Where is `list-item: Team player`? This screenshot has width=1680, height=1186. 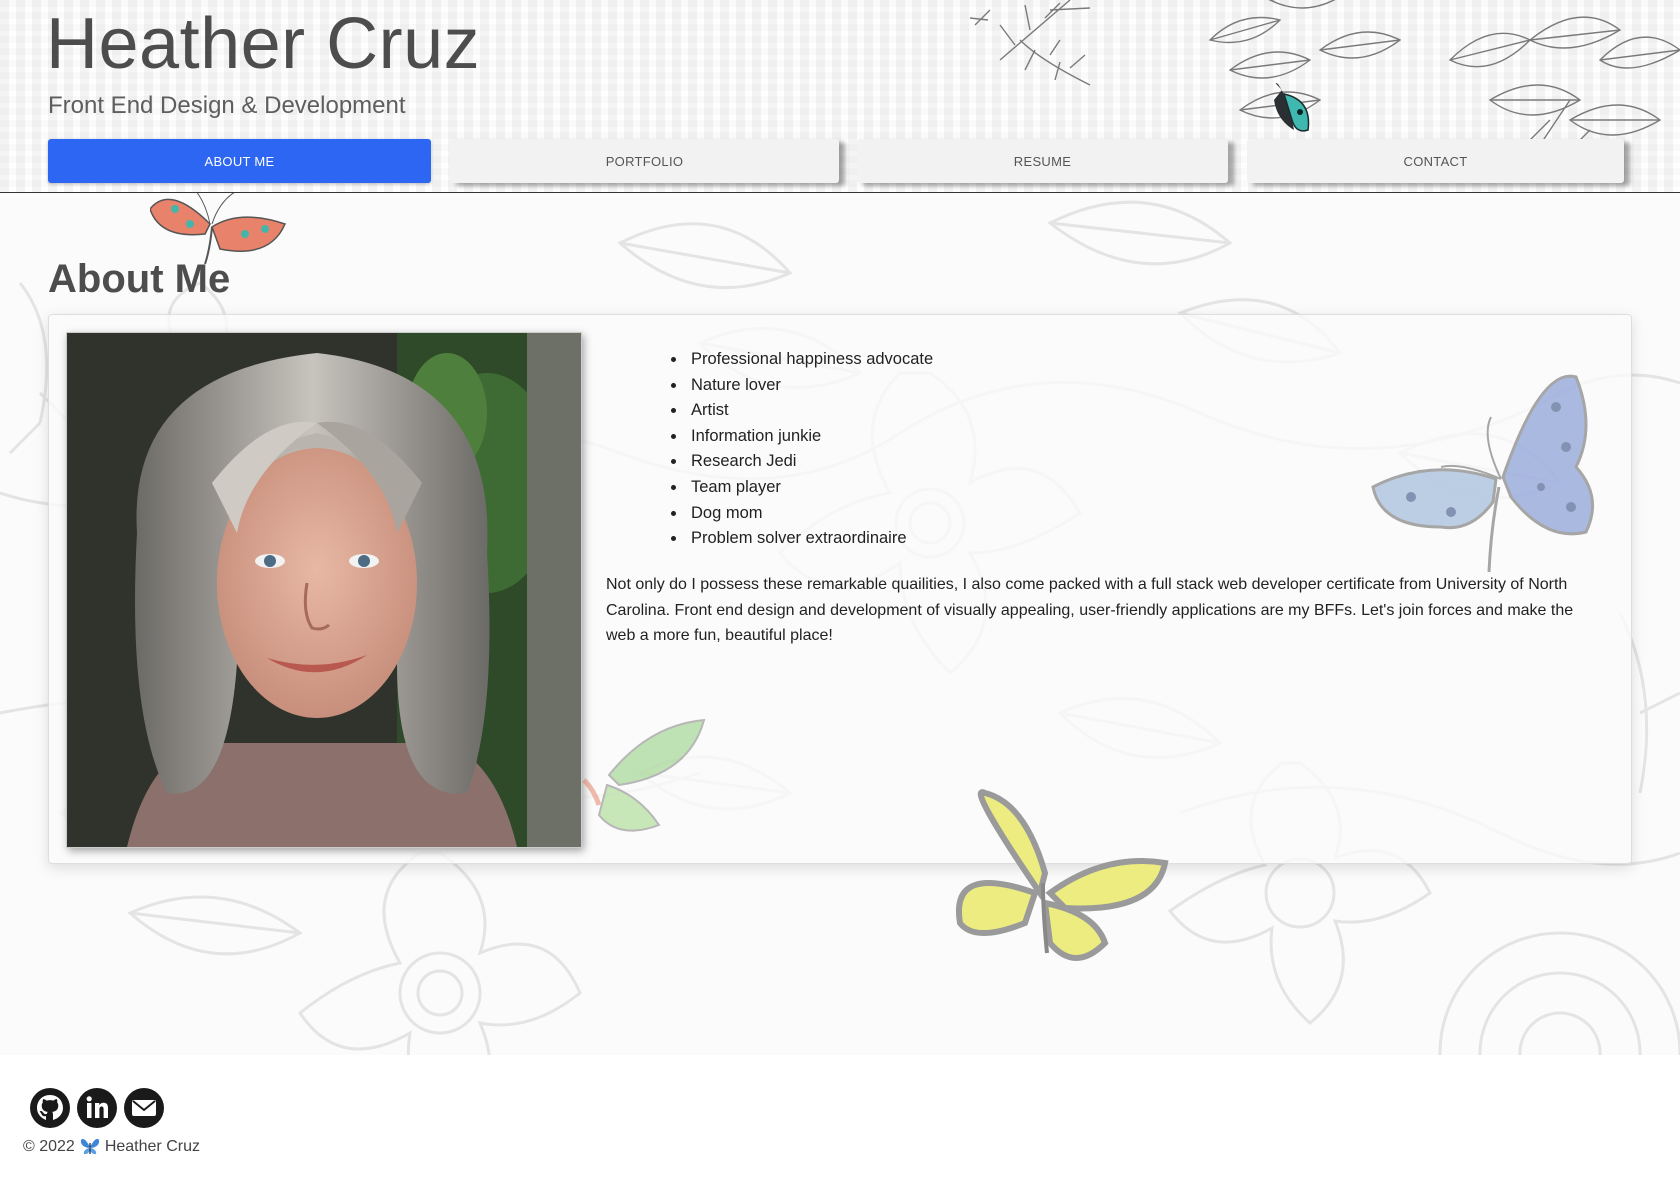
list-item: Team player is located at coordinates (810, 488).